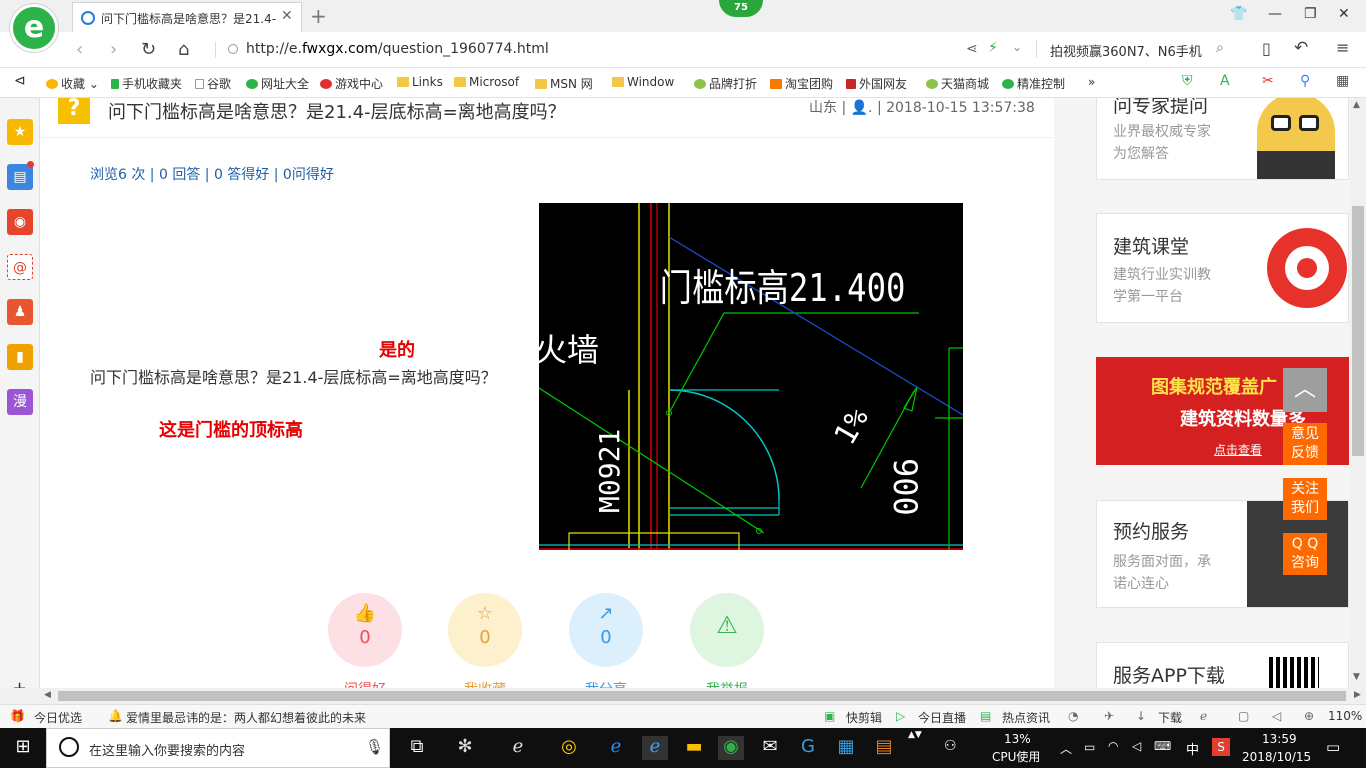 This screenshot has width=1366, height=768. What do you see at coordinates (864, 717) in the screenshot?
I see `quick-clip-link: 快剪辑` at bounding box center [864, 717].